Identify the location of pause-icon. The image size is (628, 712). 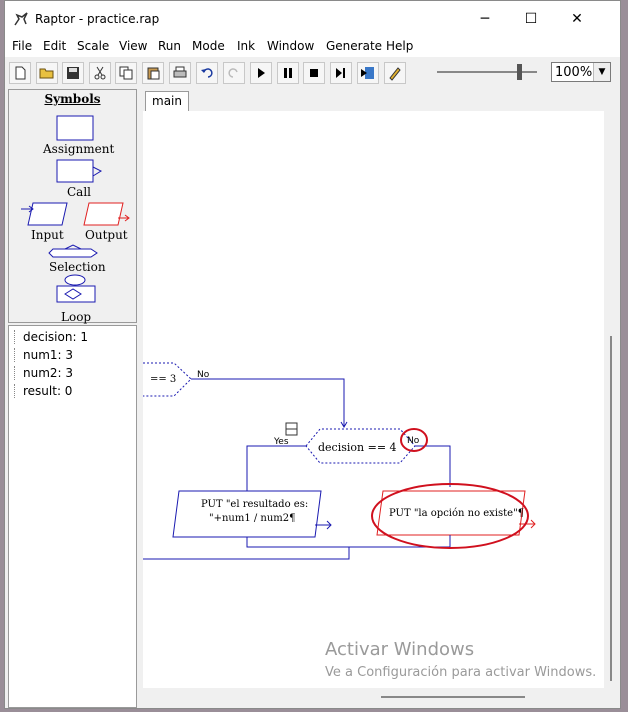
(288, 73).